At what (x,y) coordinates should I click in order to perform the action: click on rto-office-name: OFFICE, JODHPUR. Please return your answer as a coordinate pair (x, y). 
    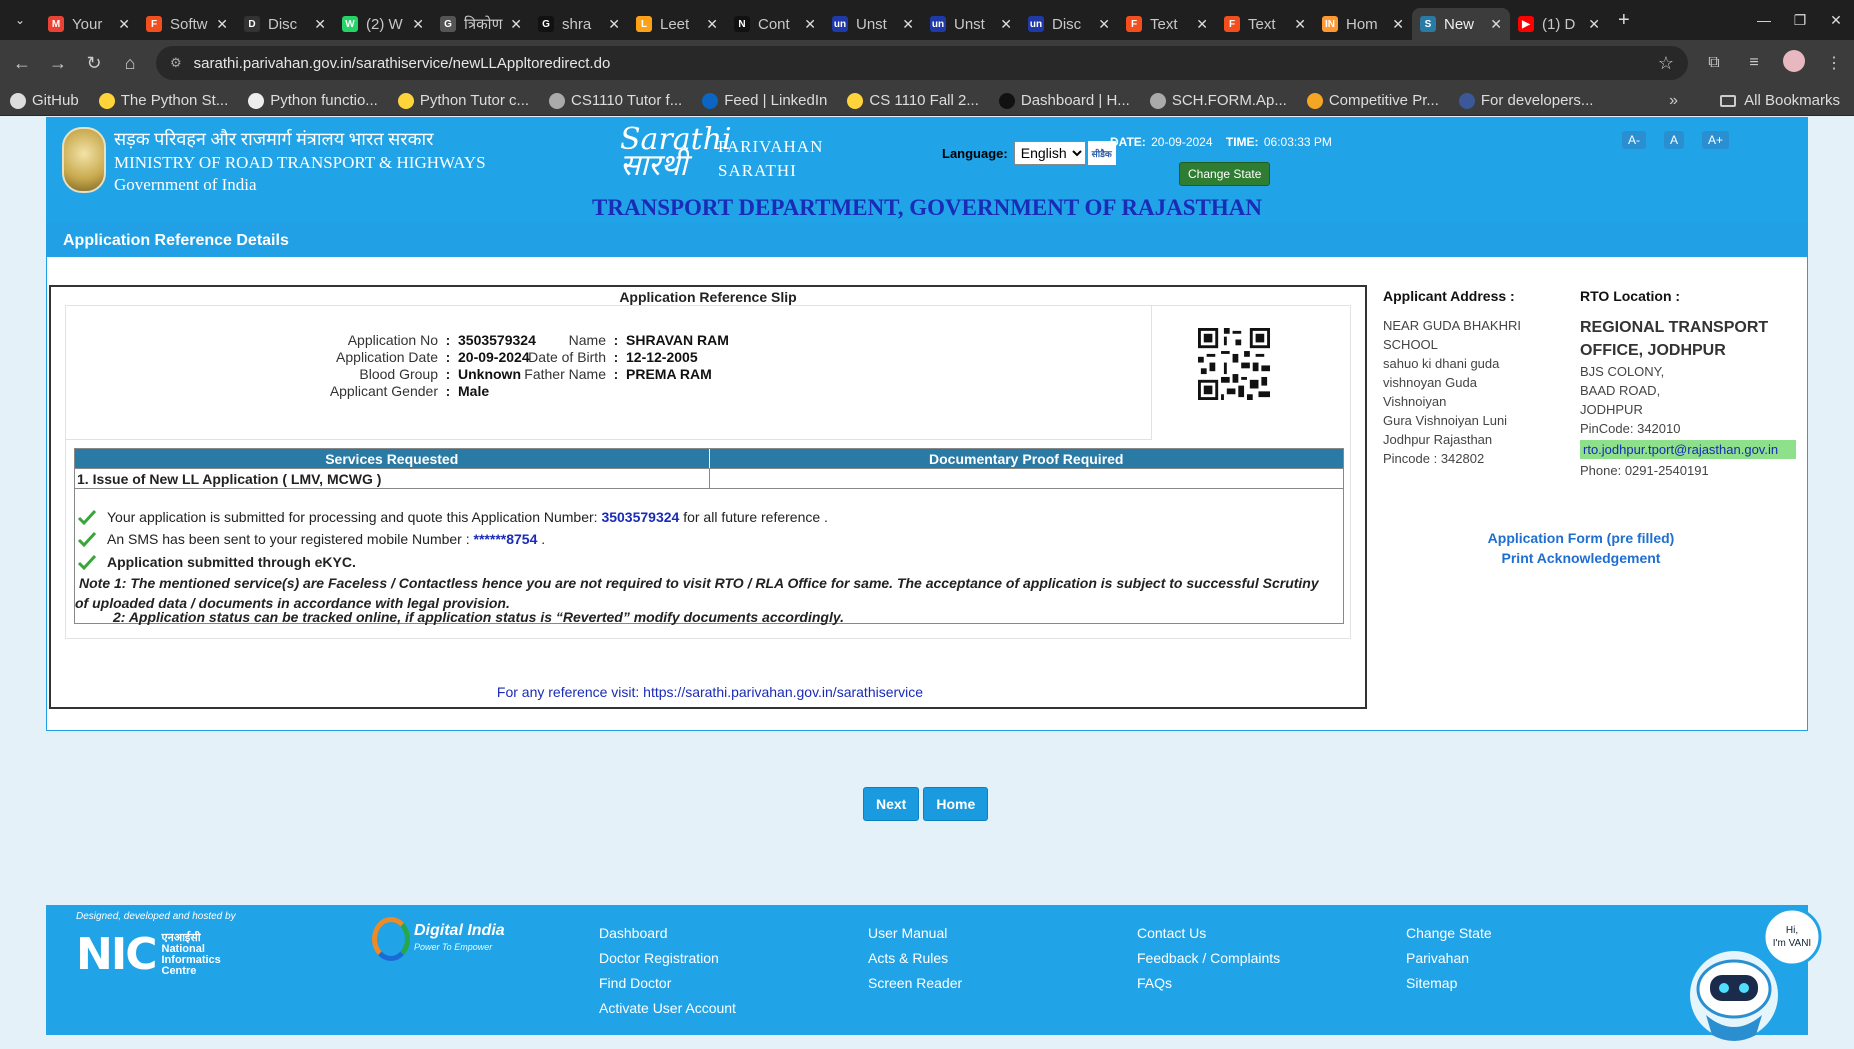
    Looking at the image, I should click on (1653, 350).